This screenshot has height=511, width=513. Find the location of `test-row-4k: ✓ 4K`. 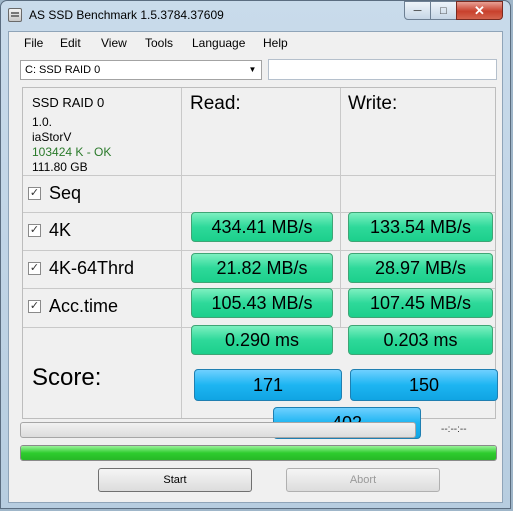

test-row-4k: ✓ 4K is located at coordinates (49, 230).